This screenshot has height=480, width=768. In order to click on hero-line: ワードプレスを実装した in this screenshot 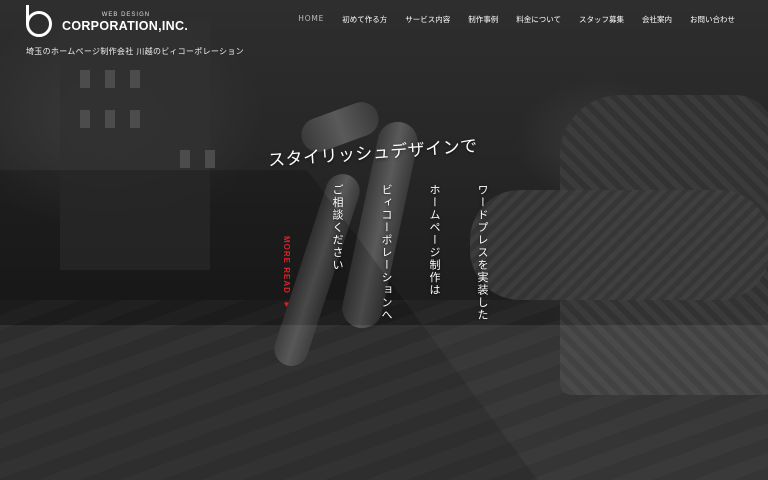, I will do `click(482, 253)`.